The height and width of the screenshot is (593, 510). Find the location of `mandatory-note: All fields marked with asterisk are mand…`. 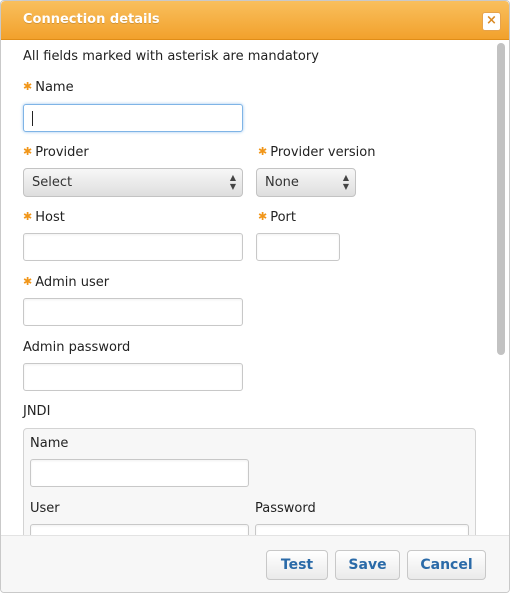

mandatory-note: All fields marked with asterisk are mand… is located at coordinates (171, 56).